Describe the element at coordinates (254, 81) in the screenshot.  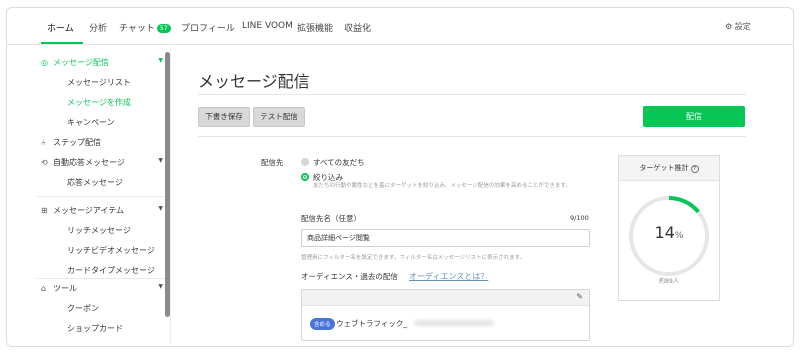
I see `page-title: メッセージ配信` at that location.